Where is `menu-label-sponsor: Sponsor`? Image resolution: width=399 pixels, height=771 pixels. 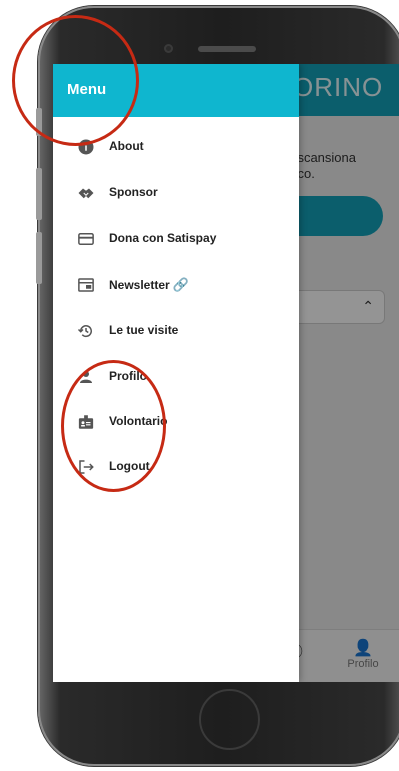
menu-label-sponsor: Sponsor is located at coordinates (133, 192).